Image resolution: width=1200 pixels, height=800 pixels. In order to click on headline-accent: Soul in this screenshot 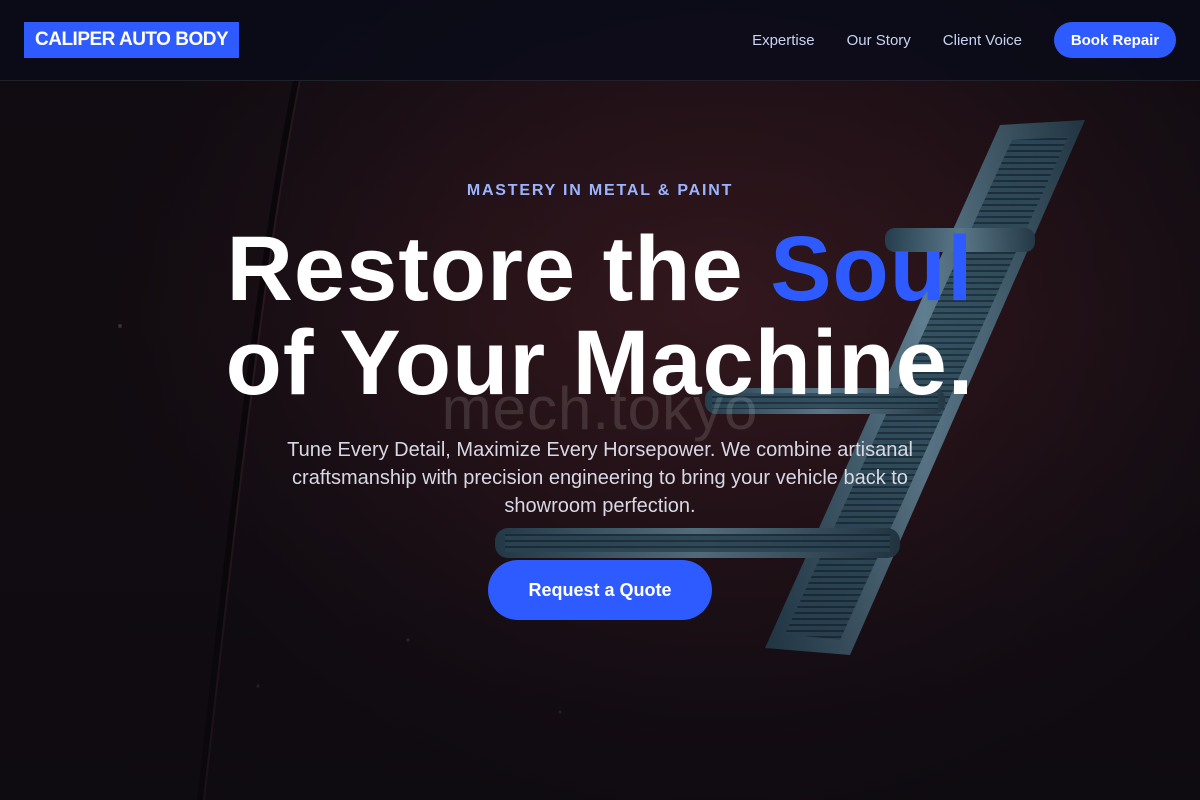, I will do `click(872, 269)`.